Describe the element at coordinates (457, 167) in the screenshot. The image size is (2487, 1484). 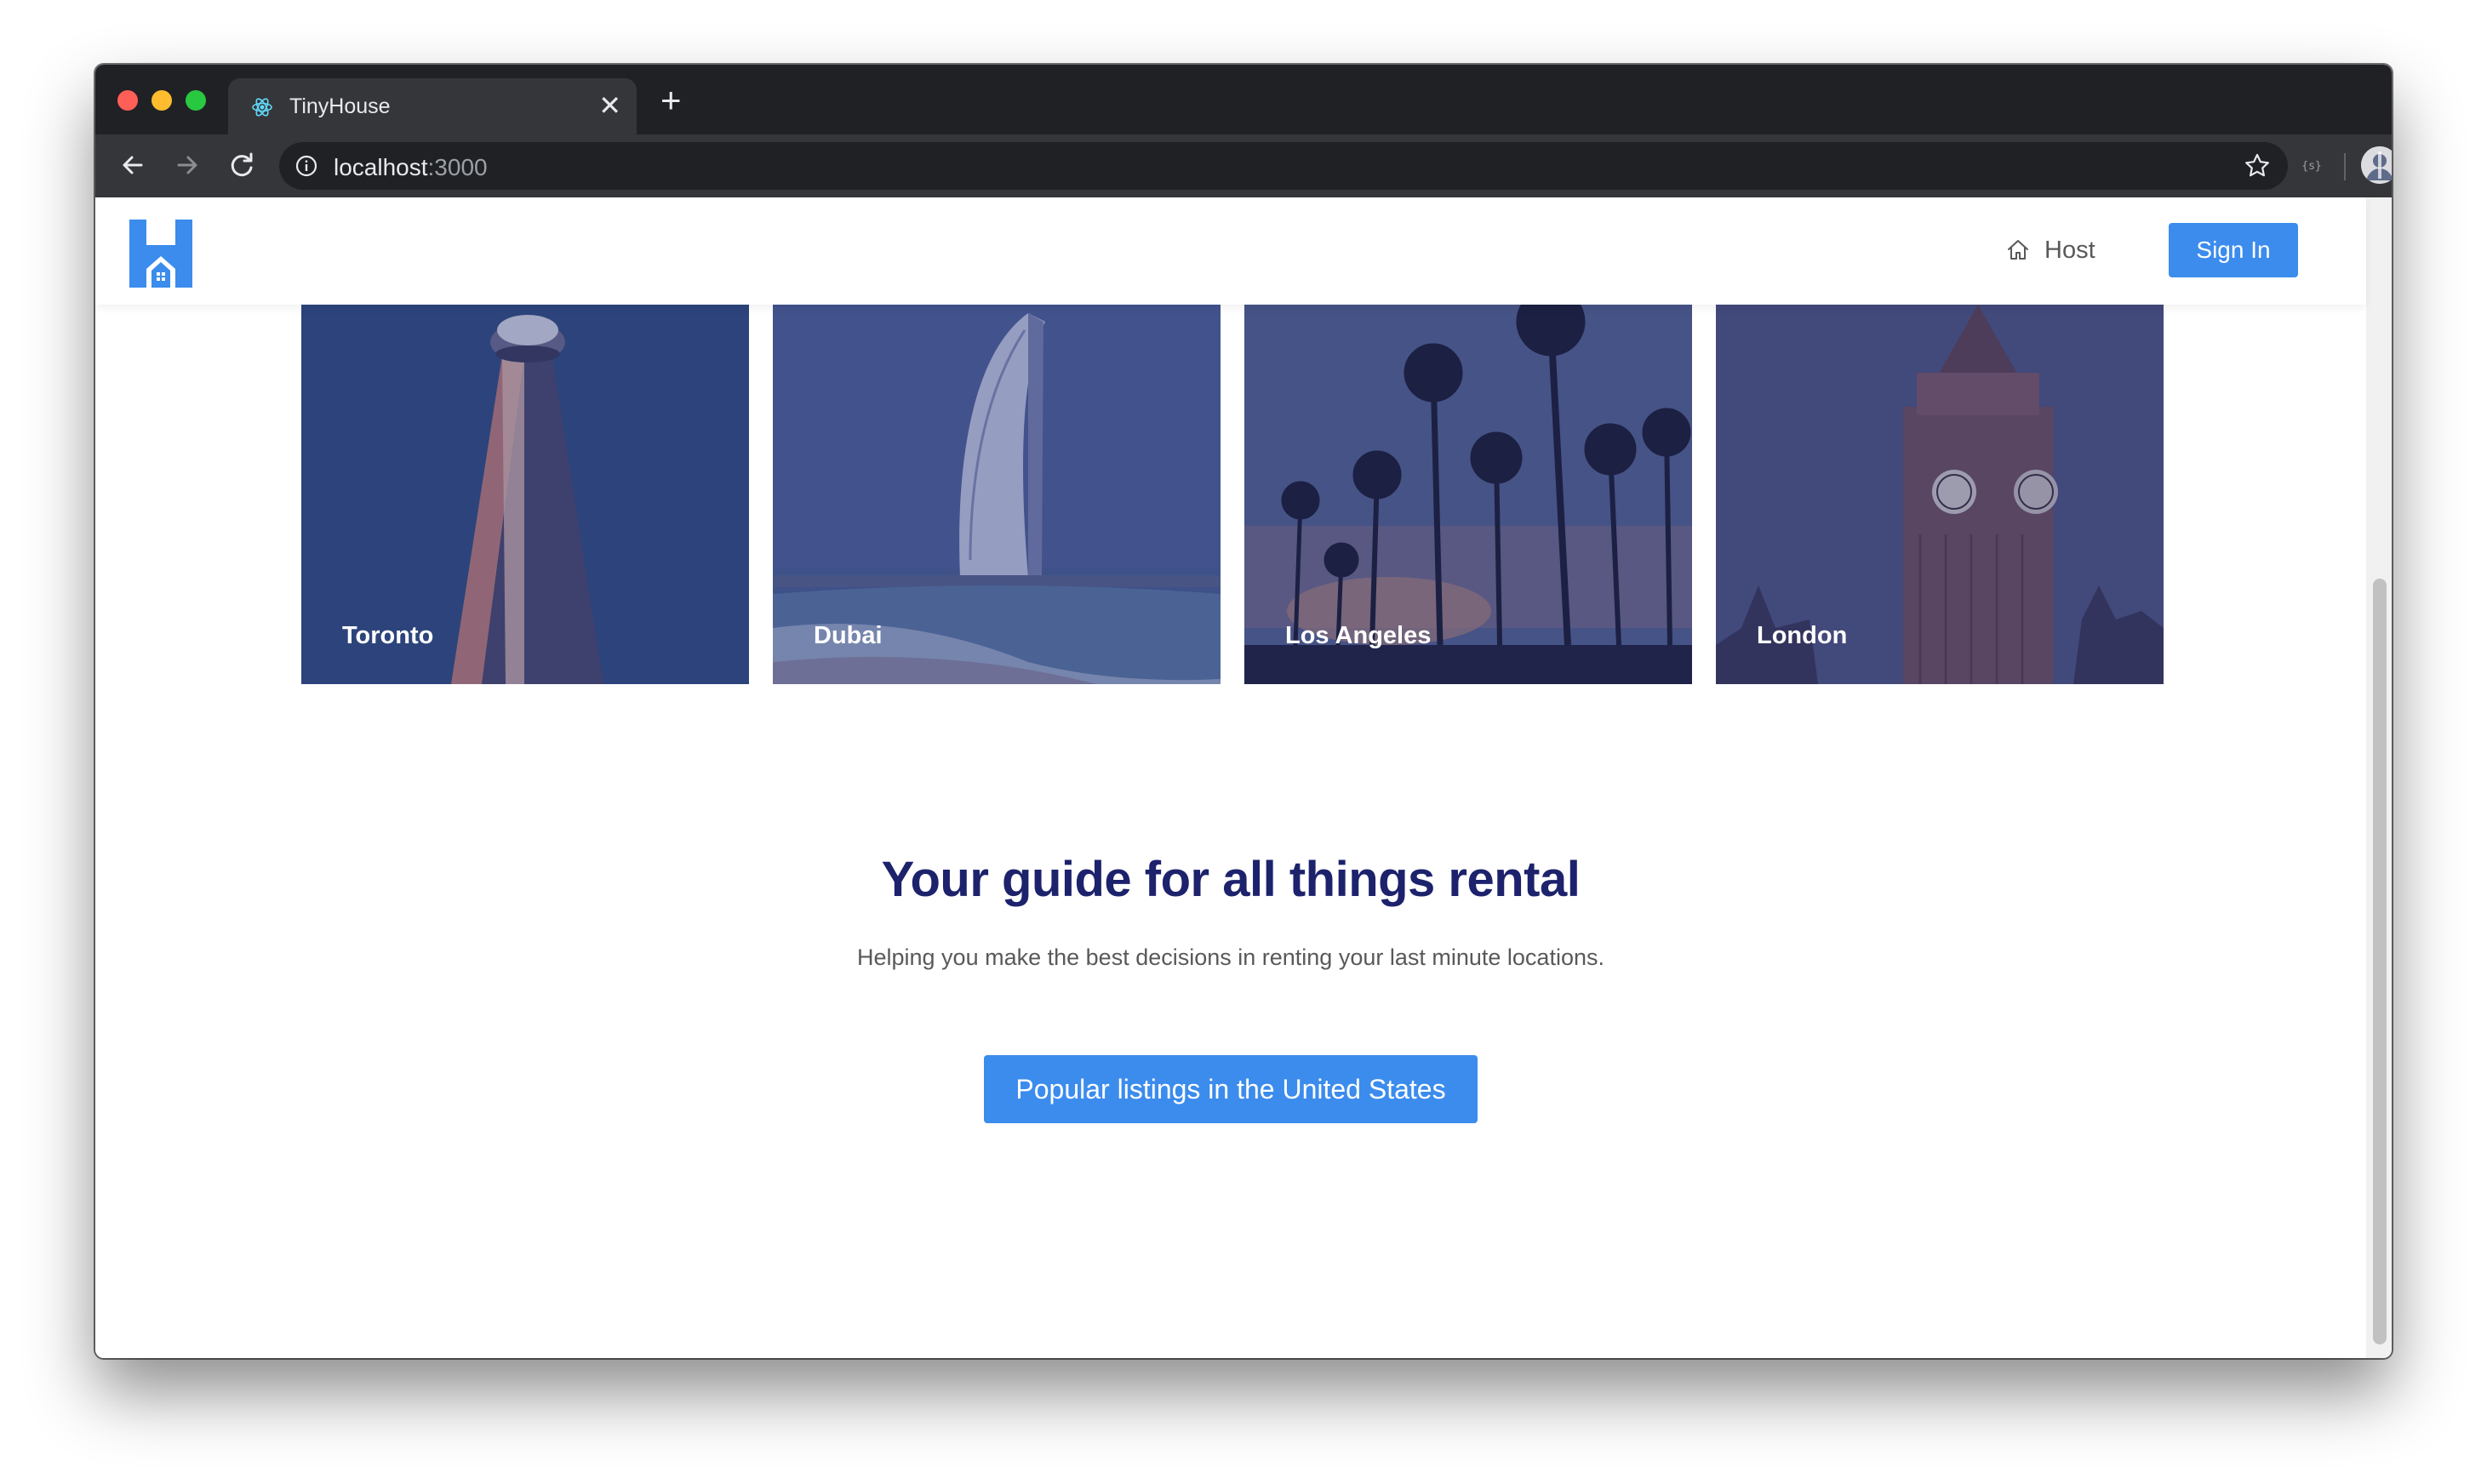
I see `url-port: :3000` at that location.